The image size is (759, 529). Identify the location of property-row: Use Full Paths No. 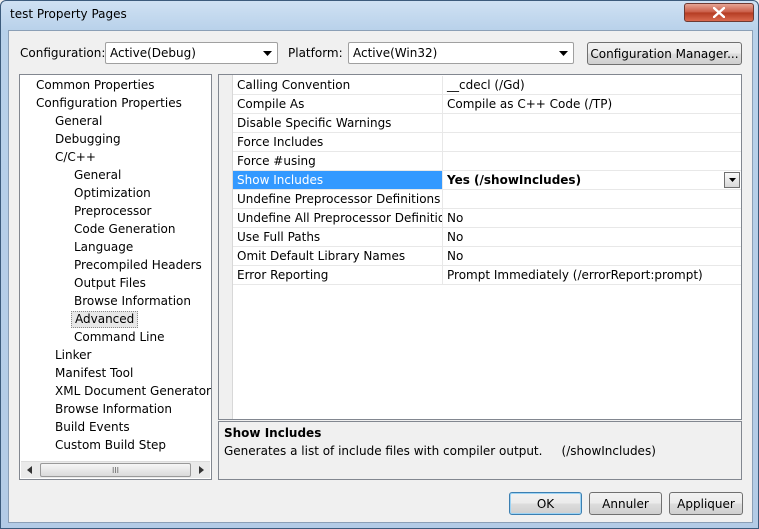
(487, 237).